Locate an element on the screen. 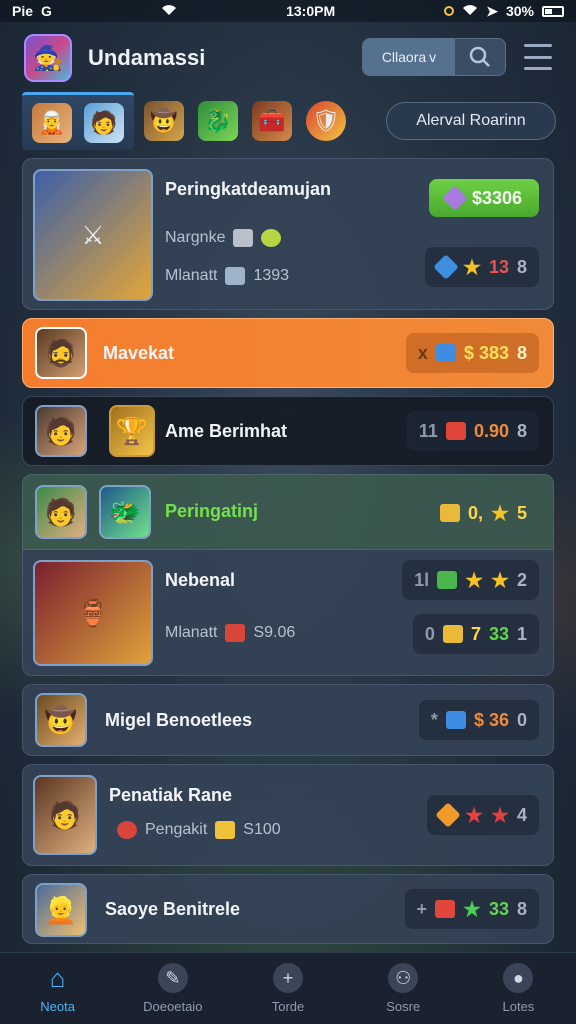  item-title: Peringkatdeamujan is located at coordinates (248, 189).